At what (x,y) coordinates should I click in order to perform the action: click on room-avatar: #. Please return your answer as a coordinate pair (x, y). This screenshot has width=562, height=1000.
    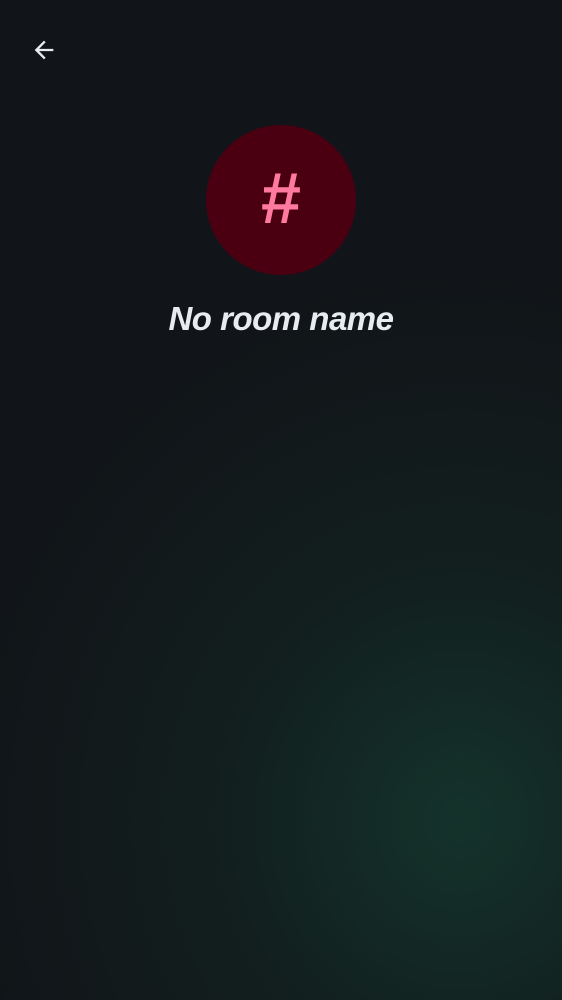
    Looking at the image, I should click on (281, 200).